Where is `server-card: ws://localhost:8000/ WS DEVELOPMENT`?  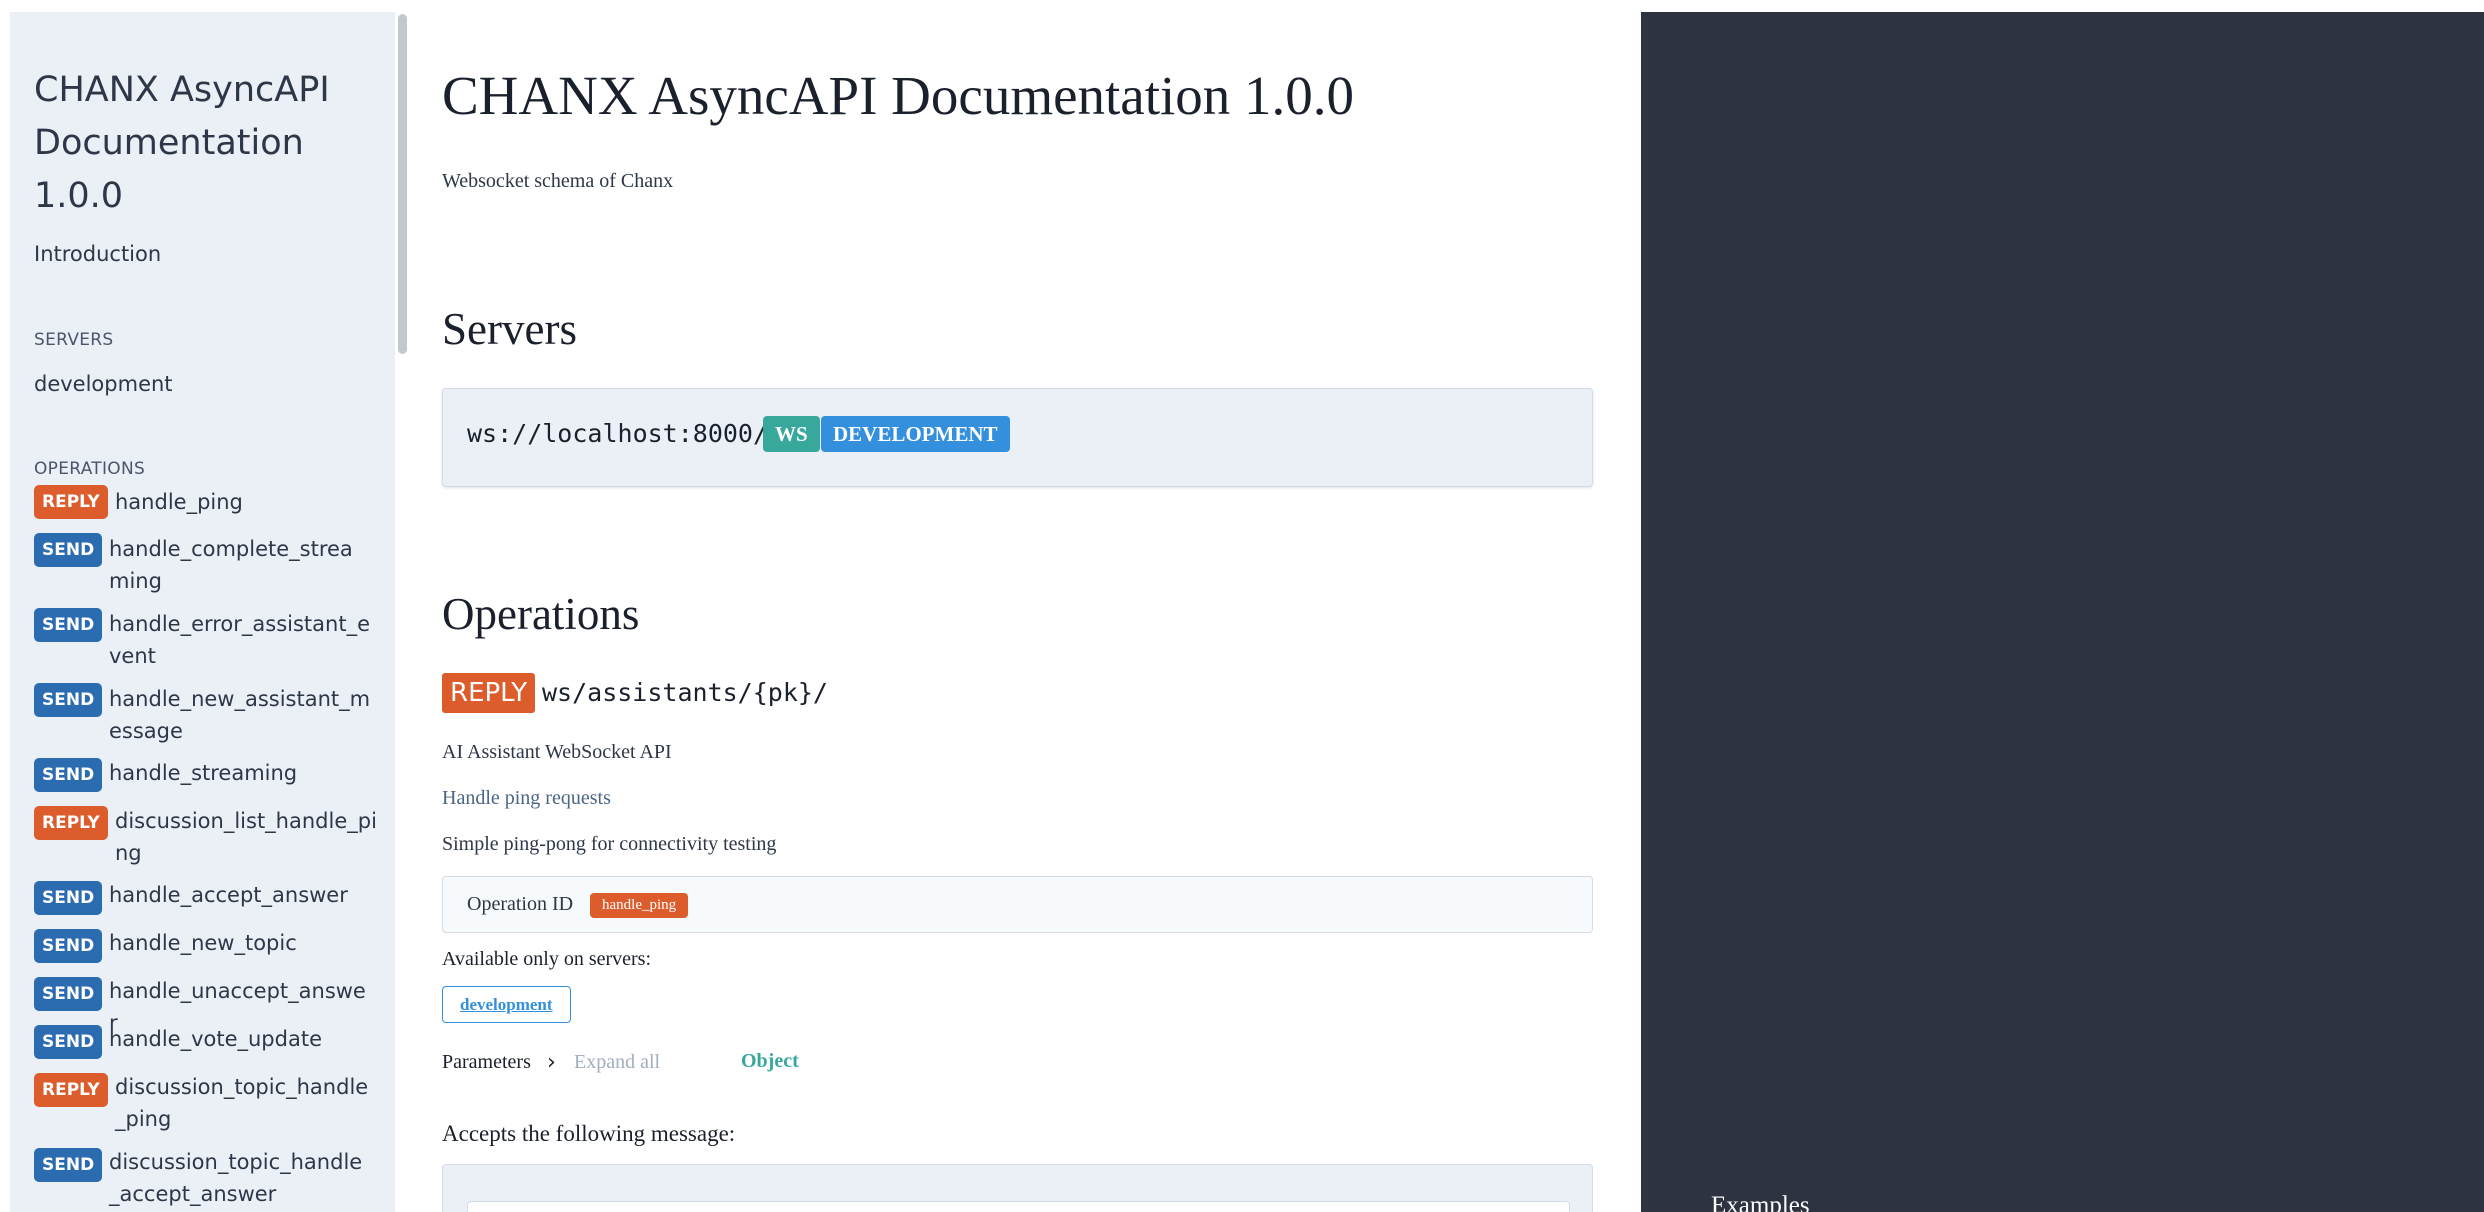
server-card: ws://localhost:8000/ WS DEVELOPMENT is located at coordinates (1017, 437).